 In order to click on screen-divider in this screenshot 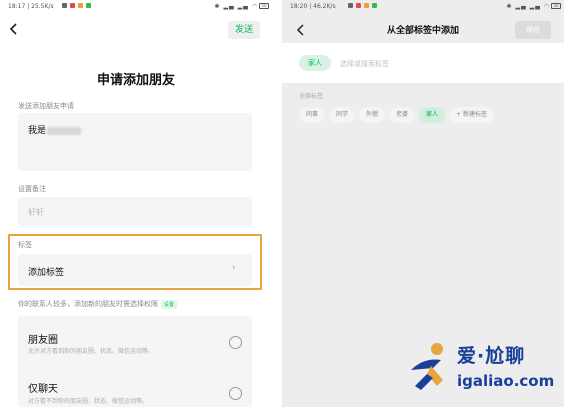, I will do `click(277, 203)`.